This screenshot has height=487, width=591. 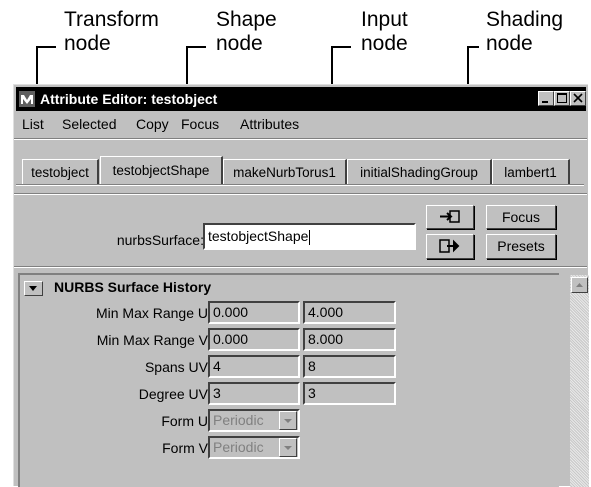 I want to click on nurbs-surface-input: testobjectShape, so click(x=309, y=236).